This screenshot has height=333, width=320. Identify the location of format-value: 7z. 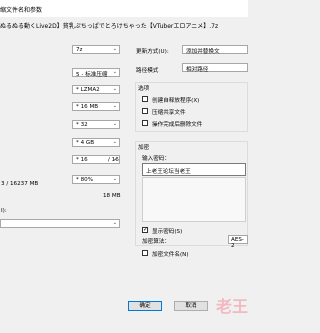
(79, 49).